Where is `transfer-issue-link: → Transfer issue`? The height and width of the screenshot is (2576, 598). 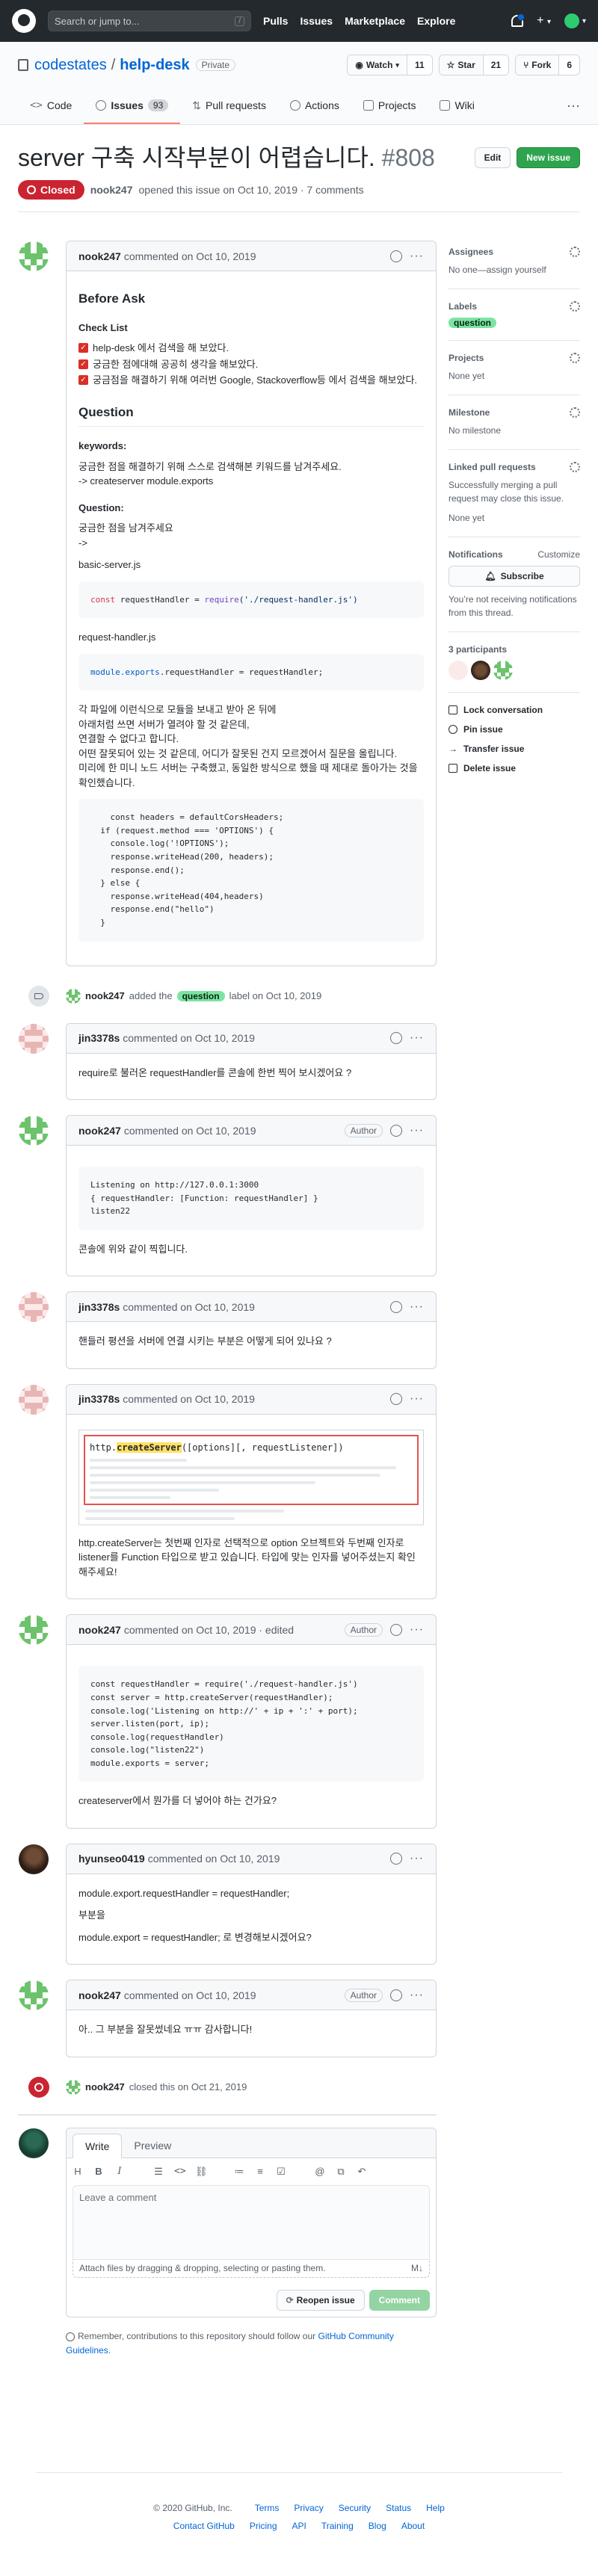 transfer-issue-link: → Transfer issue is located at coordinates (514, 749).